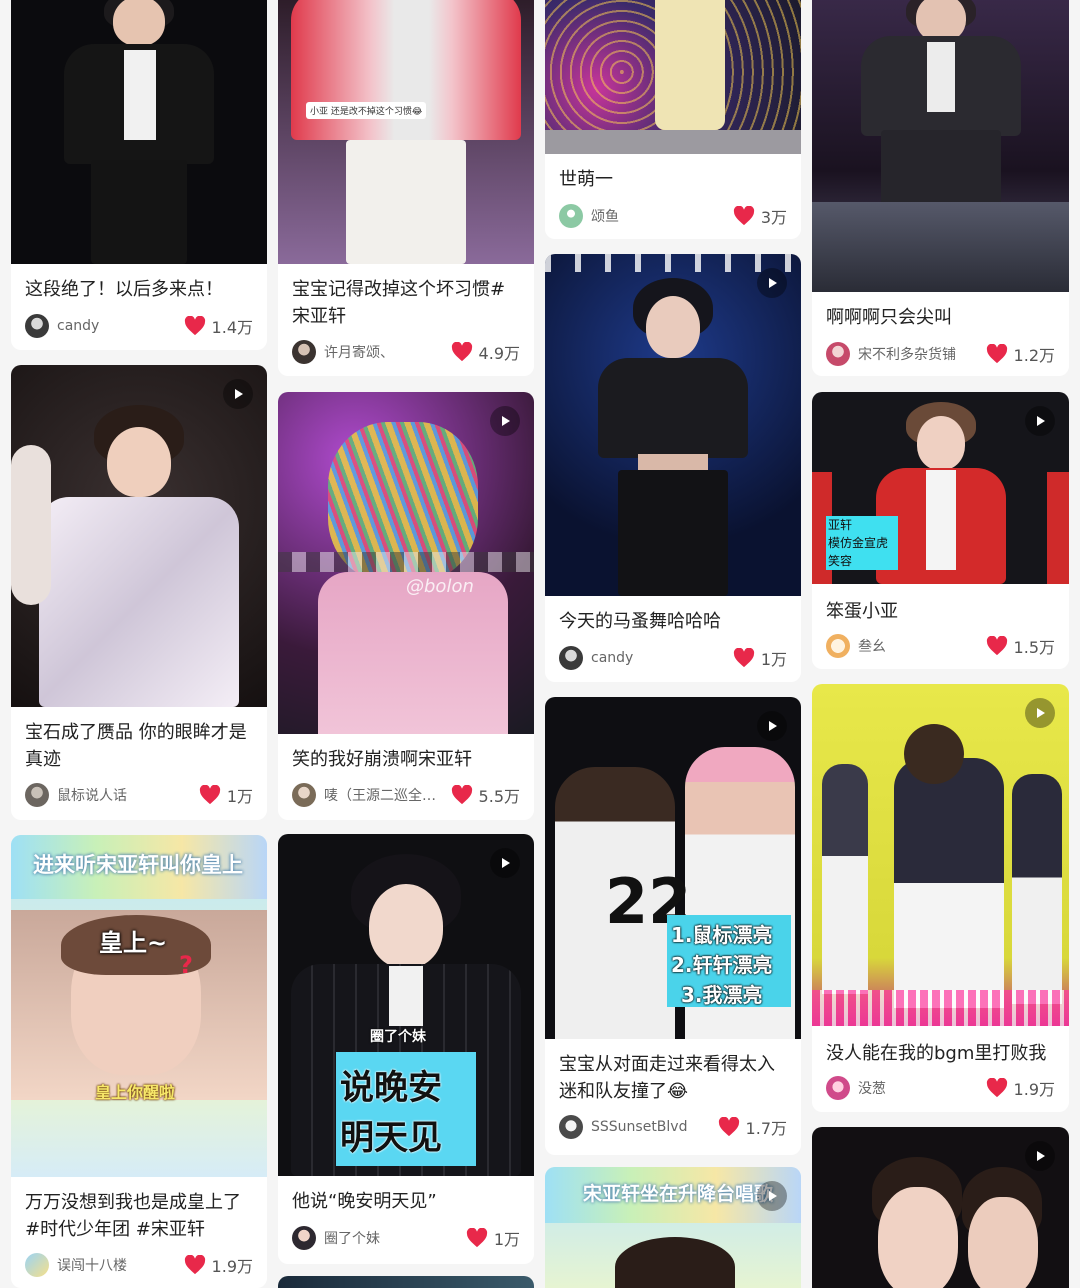 The height and width of the screenshot is (1288, 1080). Describe the element at coordinates (440, 586) in the screenshot. I see `cover-watermark: @bolon` at that location.